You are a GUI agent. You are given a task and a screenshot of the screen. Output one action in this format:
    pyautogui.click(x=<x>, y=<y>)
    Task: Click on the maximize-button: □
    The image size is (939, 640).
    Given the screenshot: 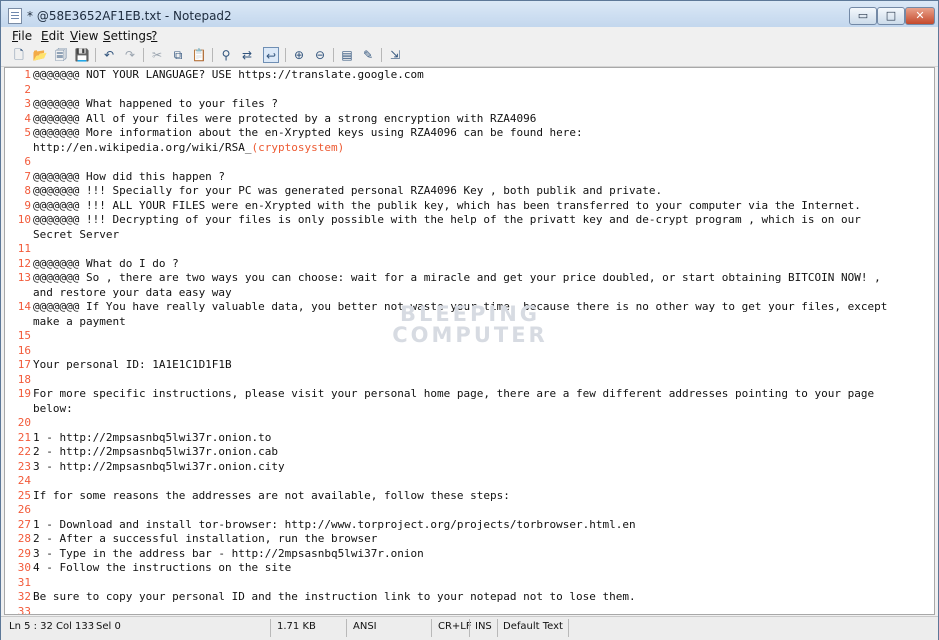 What is the action you would take?
    pyautogui.click(x=891, y=16)
    